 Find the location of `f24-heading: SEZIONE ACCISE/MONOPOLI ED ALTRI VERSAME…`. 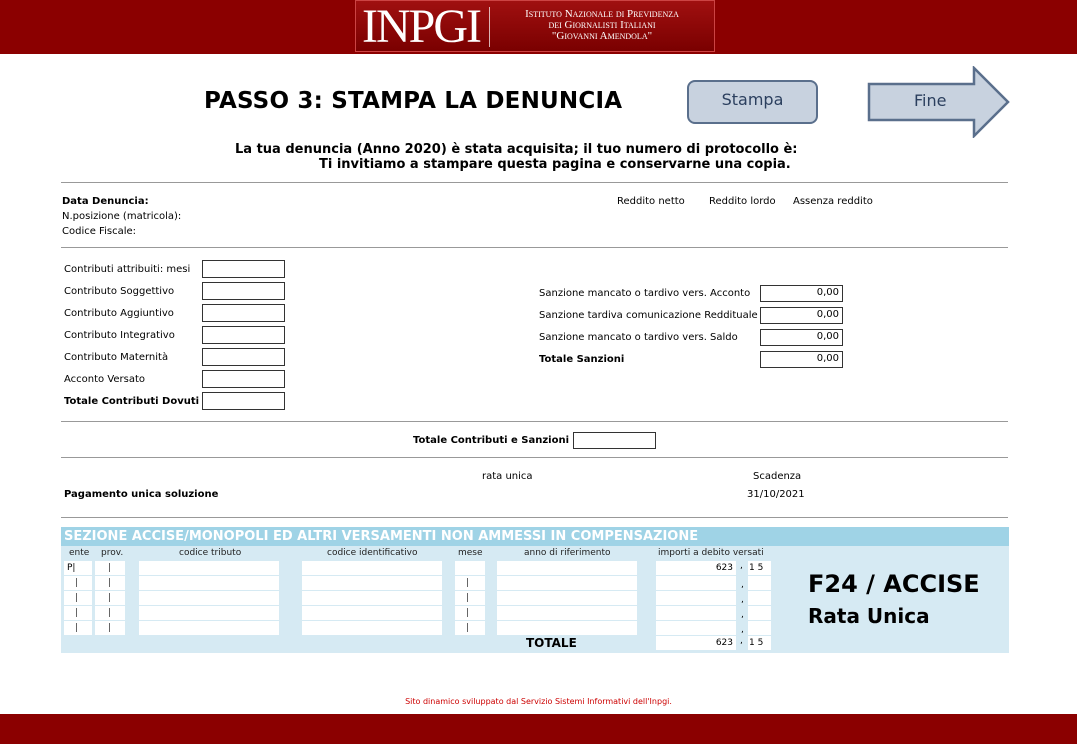

f24-heading: SEZIONE ACCISE/MONOPOLI ED ALTRI VERSAME… is located at coordinates (535, 536).